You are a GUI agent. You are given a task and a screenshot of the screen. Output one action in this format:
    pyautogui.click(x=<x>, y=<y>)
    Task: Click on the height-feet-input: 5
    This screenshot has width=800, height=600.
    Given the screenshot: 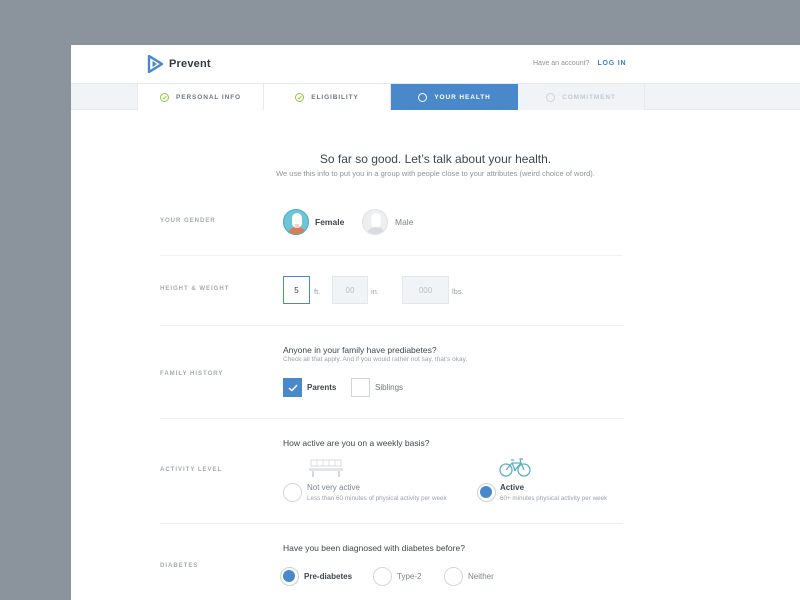 What is the action you would take?
    pyautogui.click(x=296, y=290)
    